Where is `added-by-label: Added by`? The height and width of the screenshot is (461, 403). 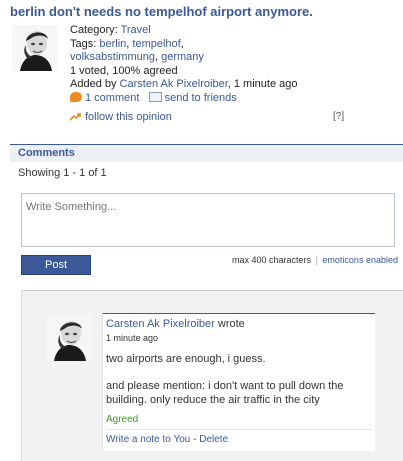 added-by-label: Added by is located at coordinates (93, 84).